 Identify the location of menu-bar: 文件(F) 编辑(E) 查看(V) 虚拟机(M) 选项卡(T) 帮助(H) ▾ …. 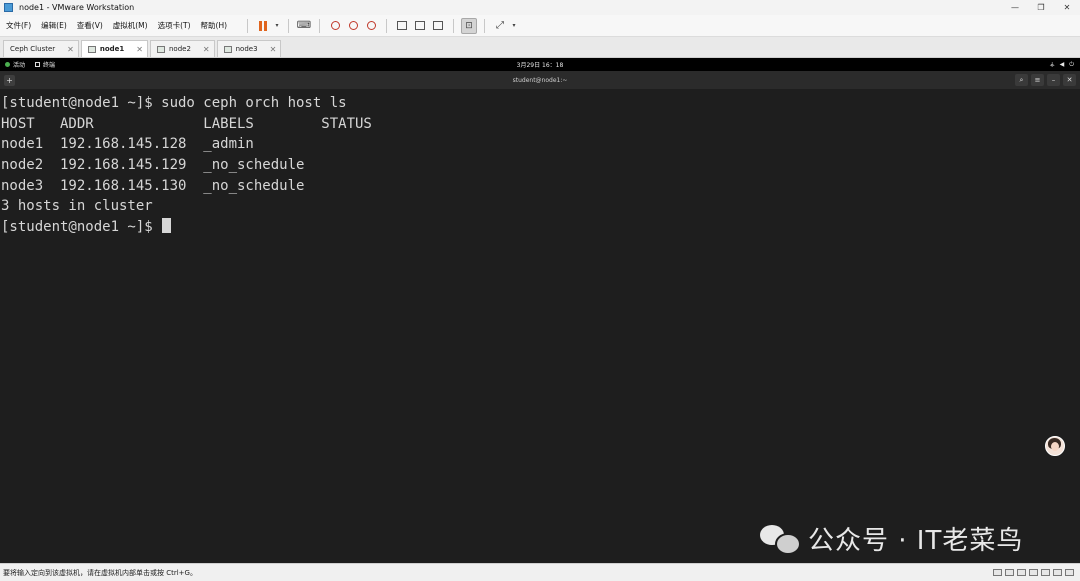
(540, 26).